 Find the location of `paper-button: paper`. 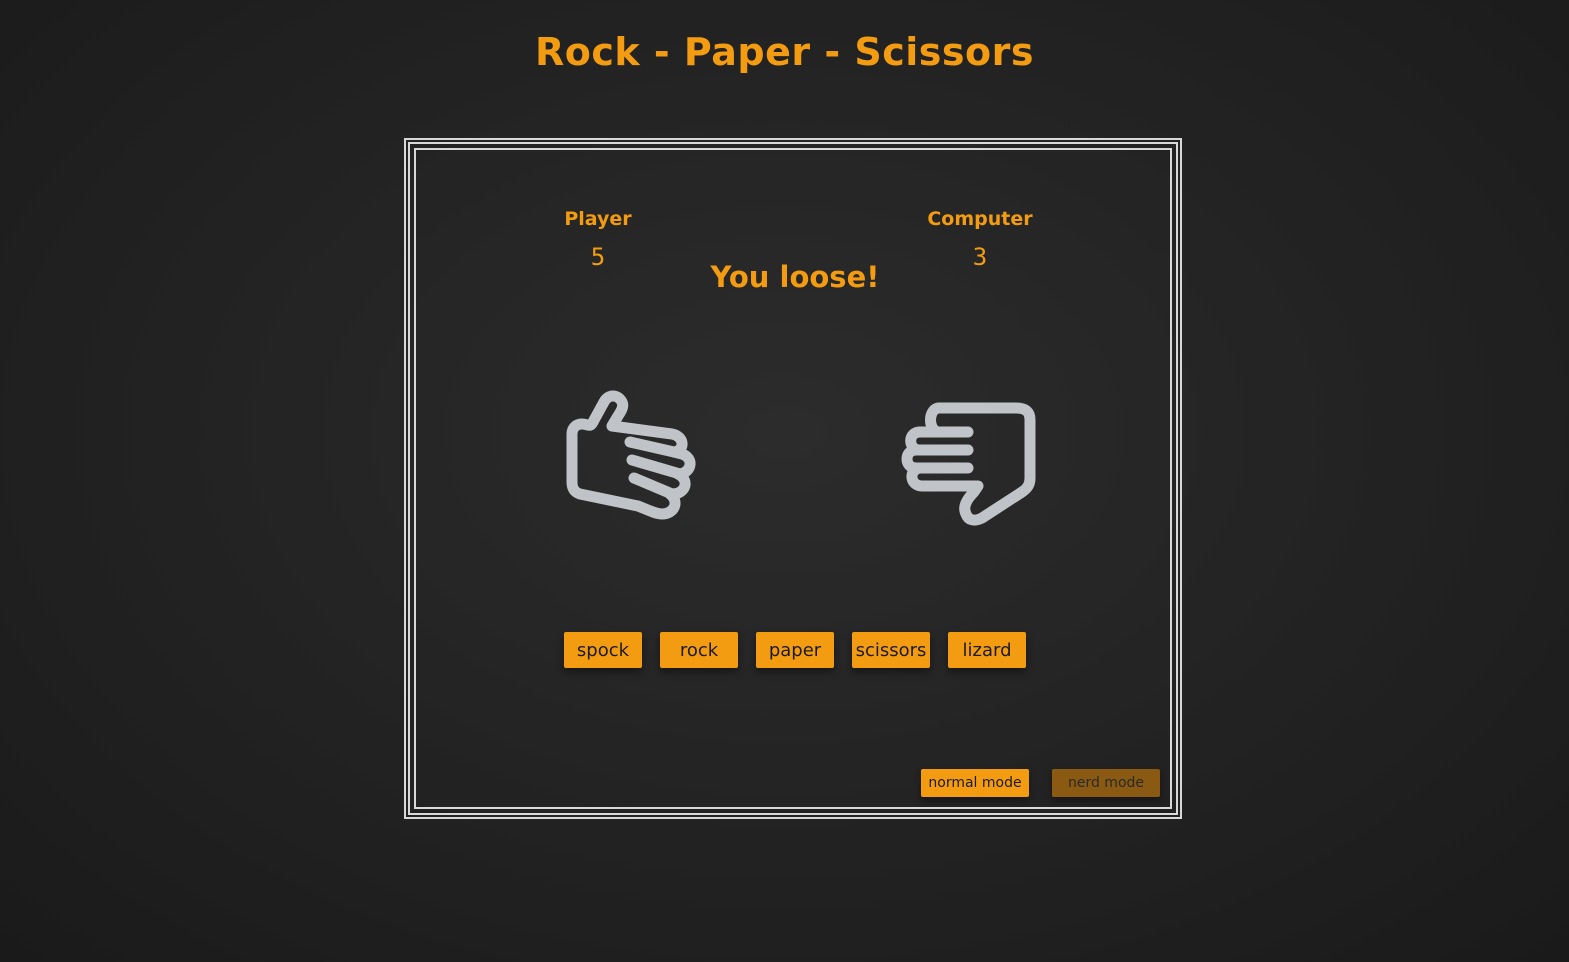

paper-button: paper is located at coordinates (795, 650).